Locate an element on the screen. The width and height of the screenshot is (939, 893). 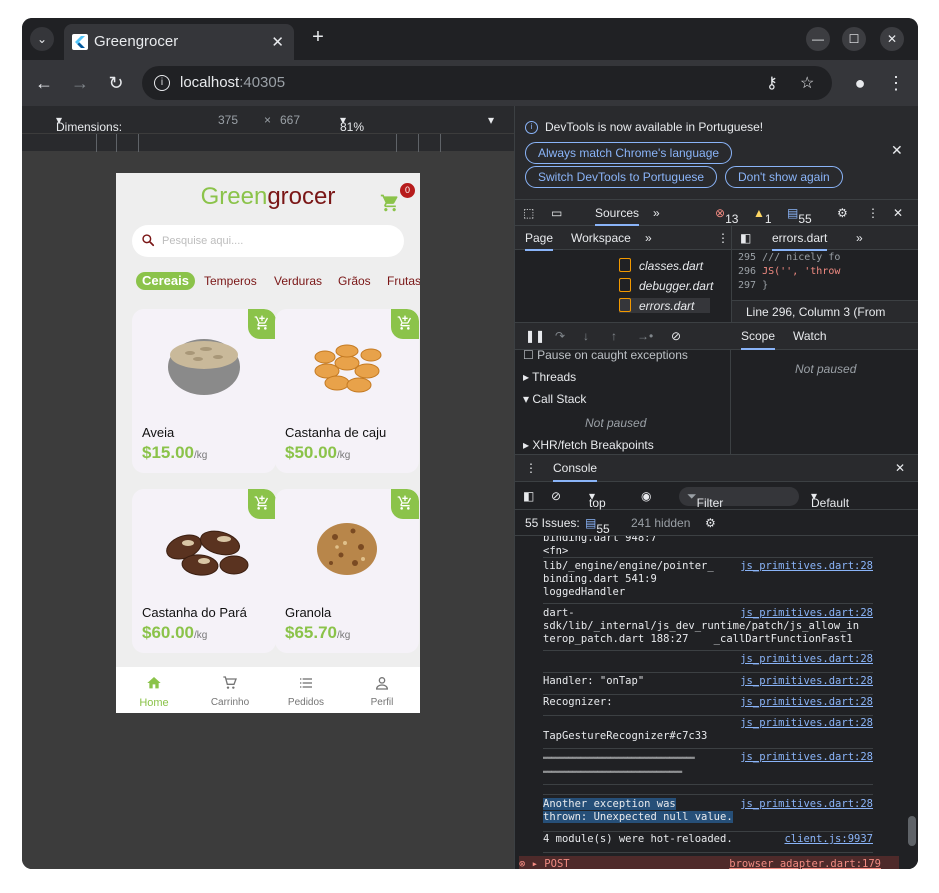
navigator-menu-icon: ⋮ is located at coordinates (723, 238).